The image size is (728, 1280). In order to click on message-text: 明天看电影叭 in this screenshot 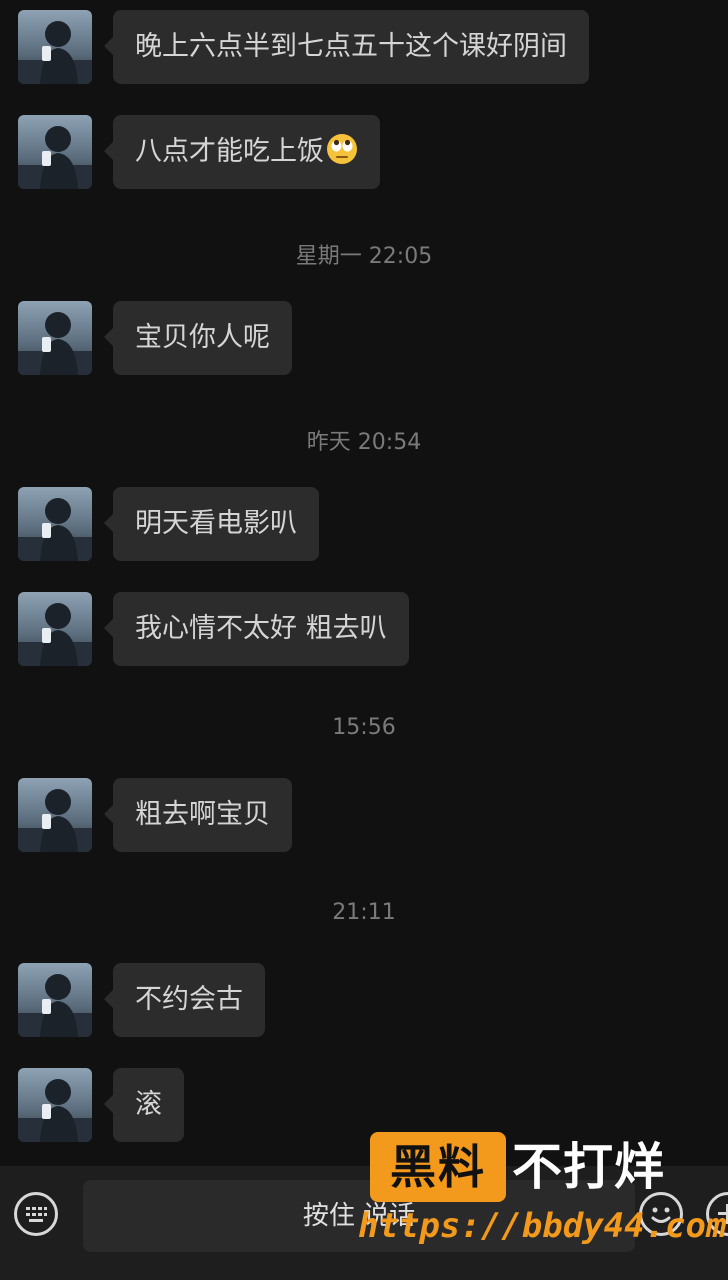, I will do `click(216, 523)`.